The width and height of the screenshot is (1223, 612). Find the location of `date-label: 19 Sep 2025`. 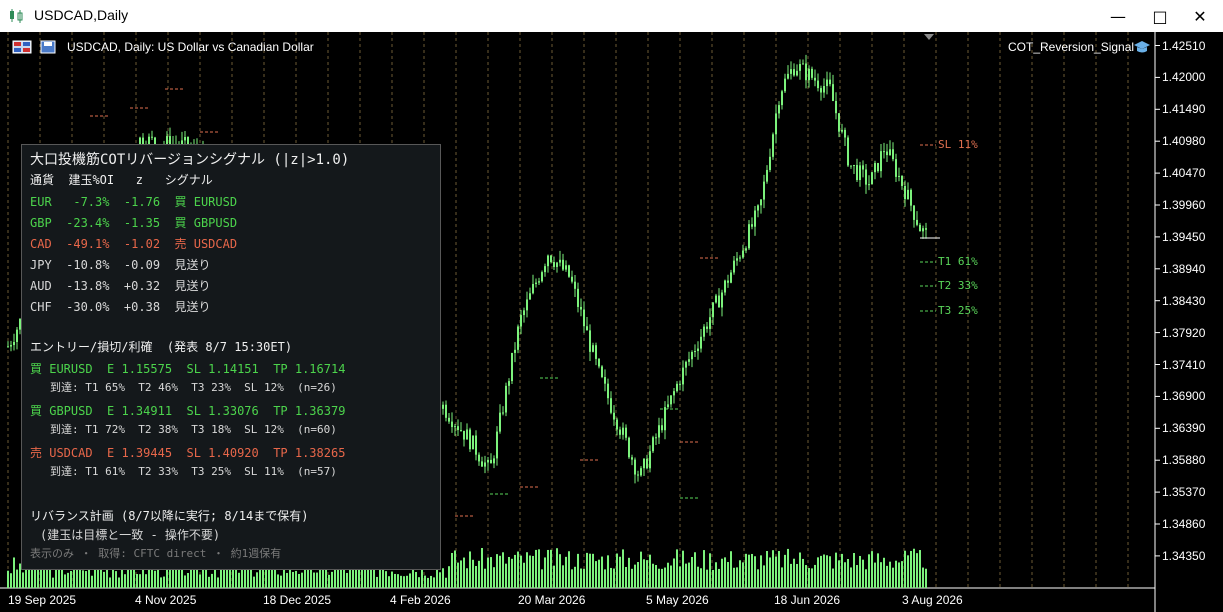

date-label: 19 Sep 2025 is located at coordinates (42, 600).